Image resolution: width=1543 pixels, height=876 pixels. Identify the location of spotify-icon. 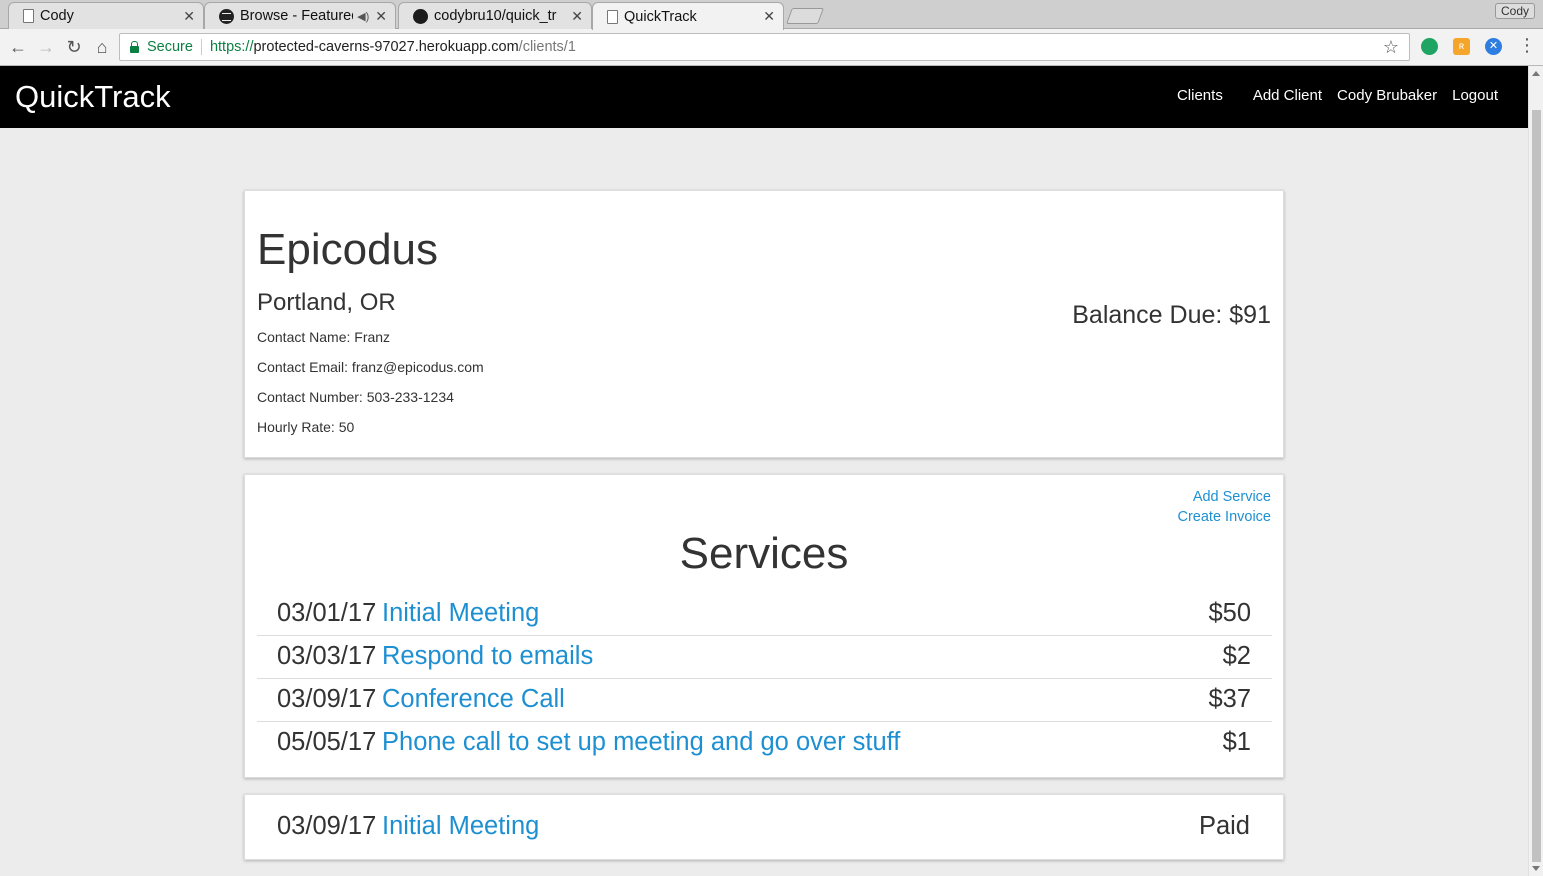
(226, 16).